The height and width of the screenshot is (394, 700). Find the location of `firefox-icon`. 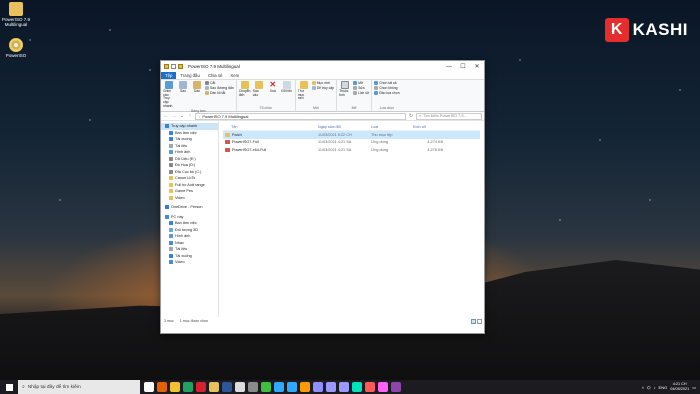

firefox-icon is located at coordinates (162, 387).